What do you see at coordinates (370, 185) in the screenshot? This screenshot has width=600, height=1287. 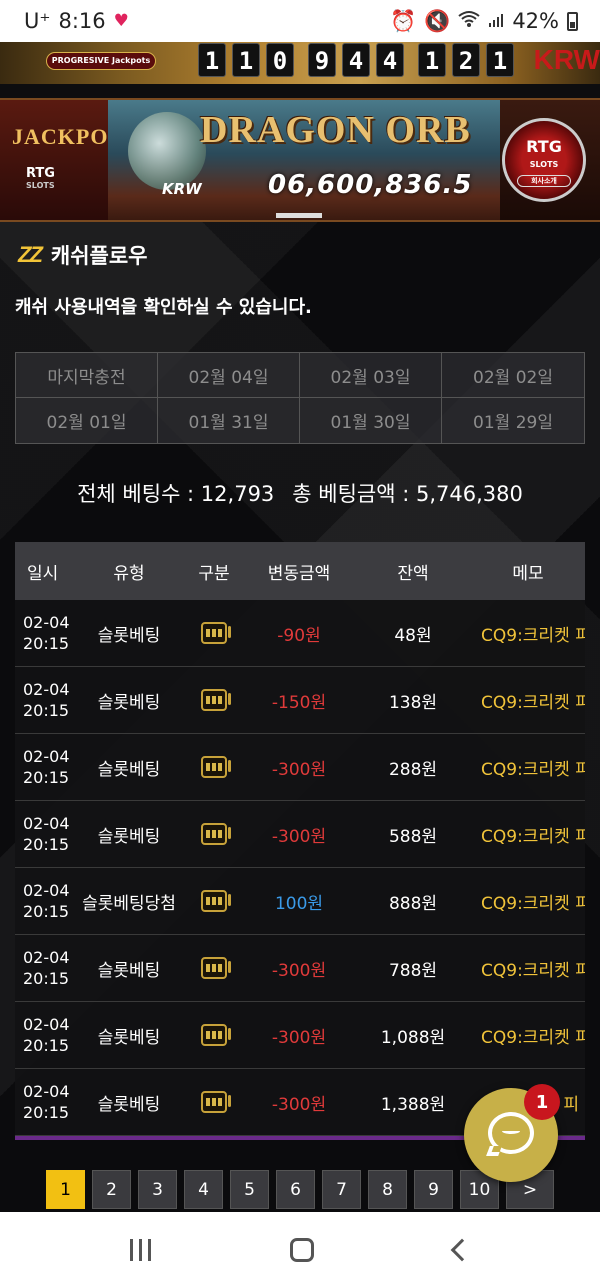 I see `banner-jackpot-amount: 06,600,836.5` at bounding box center [370, 185].